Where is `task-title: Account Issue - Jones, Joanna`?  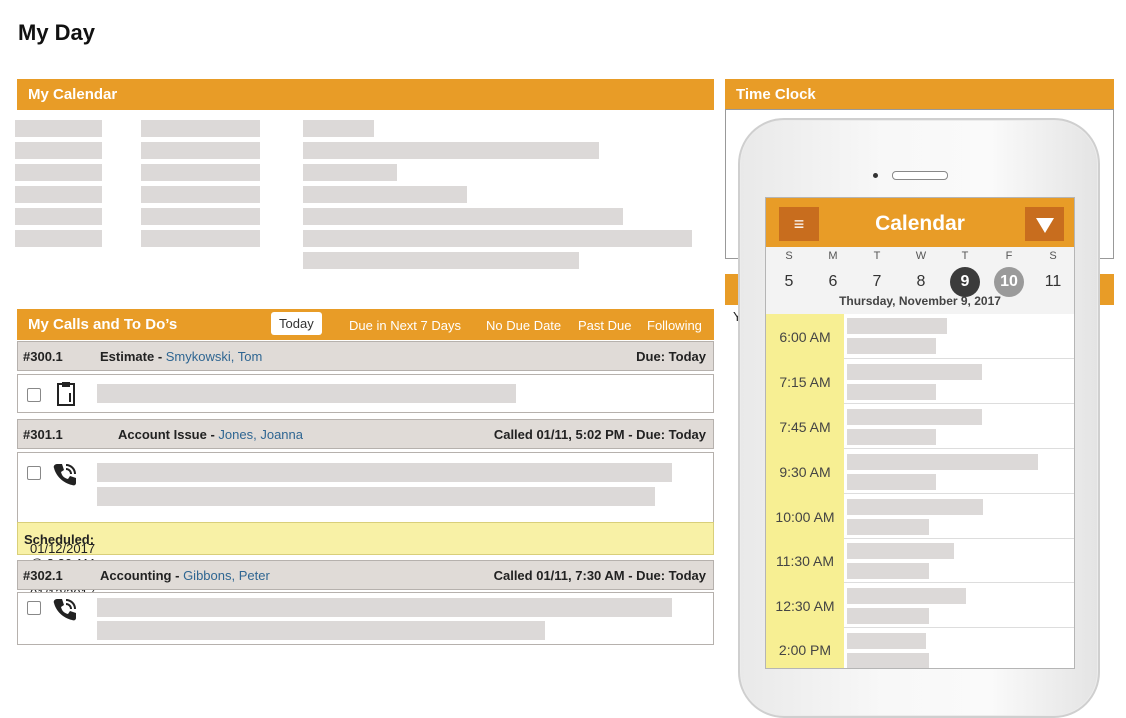
task-title: Account Issue - Jones, Joanna is located at coordinates (210, 434).